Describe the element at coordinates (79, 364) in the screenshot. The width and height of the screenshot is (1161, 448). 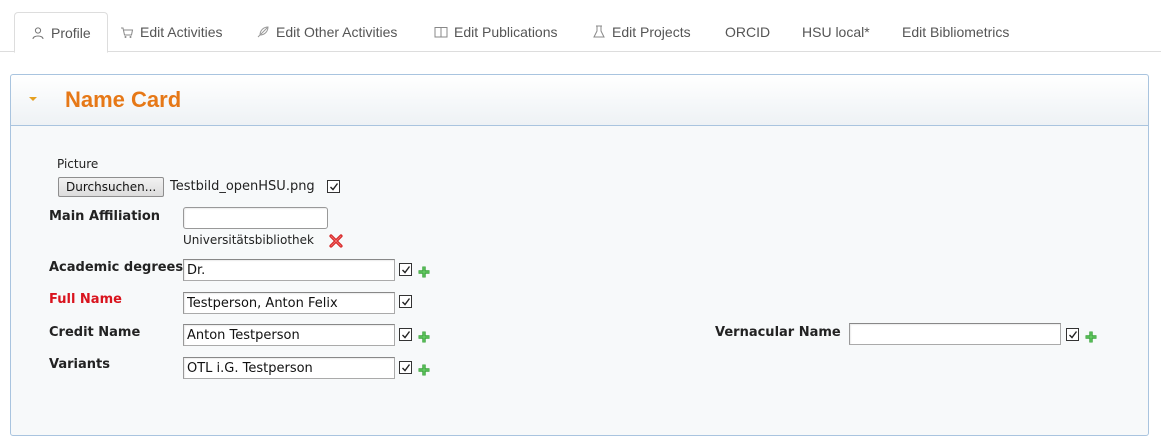
I see `variants-label: Variants` at that location.